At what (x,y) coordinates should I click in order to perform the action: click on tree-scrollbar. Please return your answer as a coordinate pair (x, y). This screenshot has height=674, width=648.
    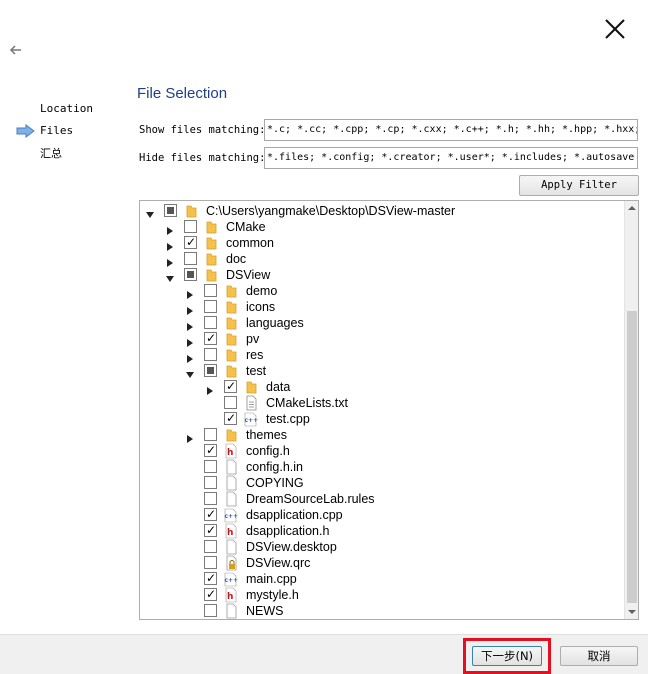
    Looking at the image, I should click on (631, 410).